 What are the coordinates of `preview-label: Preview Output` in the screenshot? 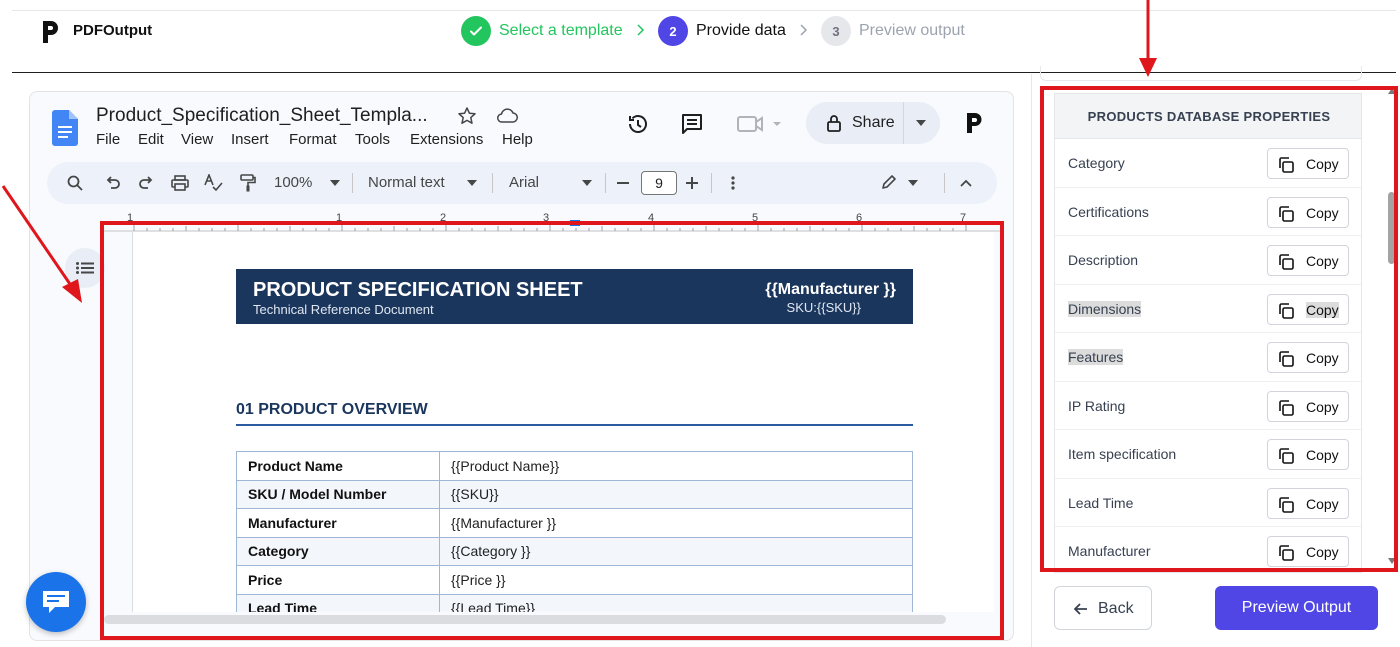 It's located at (1296, 607).